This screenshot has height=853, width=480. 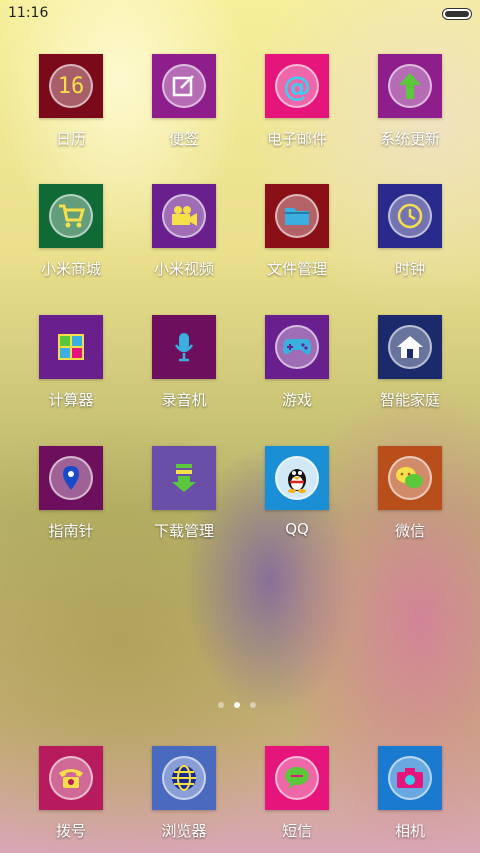 What do you see at coordinates (240, 14) in the screenshot?
I see `status-bar: 11:16` at bounding box center [240, 14].